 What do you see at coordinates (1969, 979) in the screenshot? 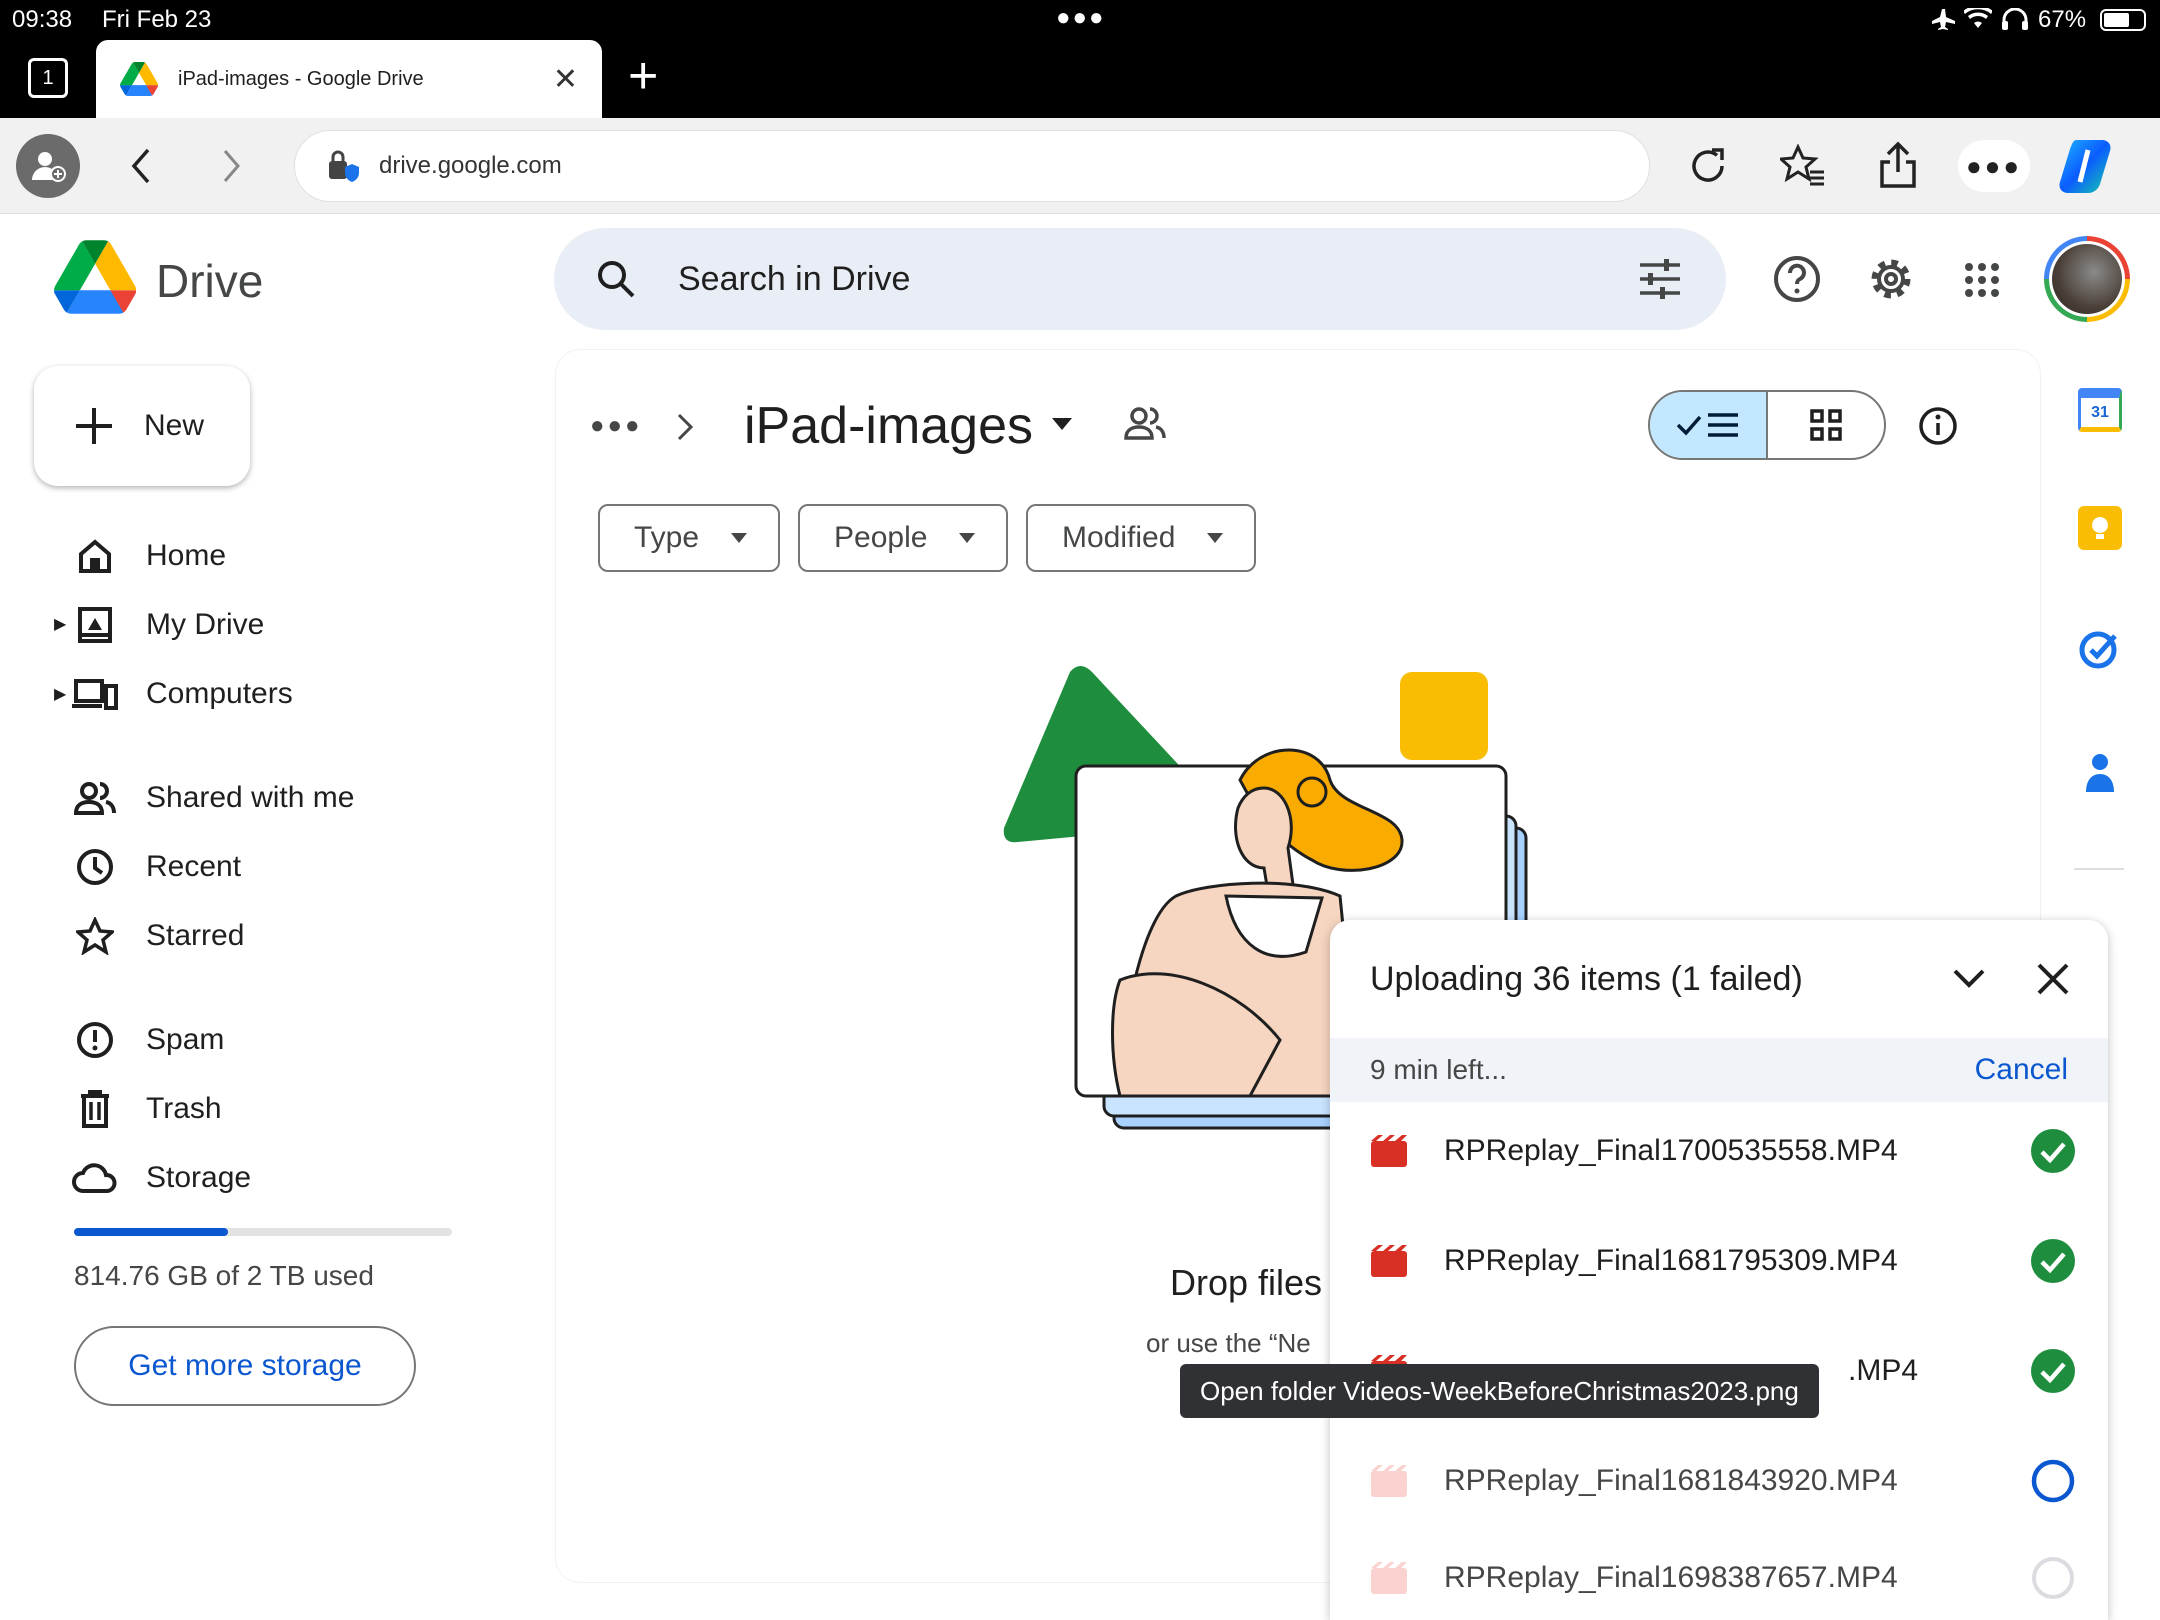
I see `collapse-icon` at bounding box center [1969, 979].